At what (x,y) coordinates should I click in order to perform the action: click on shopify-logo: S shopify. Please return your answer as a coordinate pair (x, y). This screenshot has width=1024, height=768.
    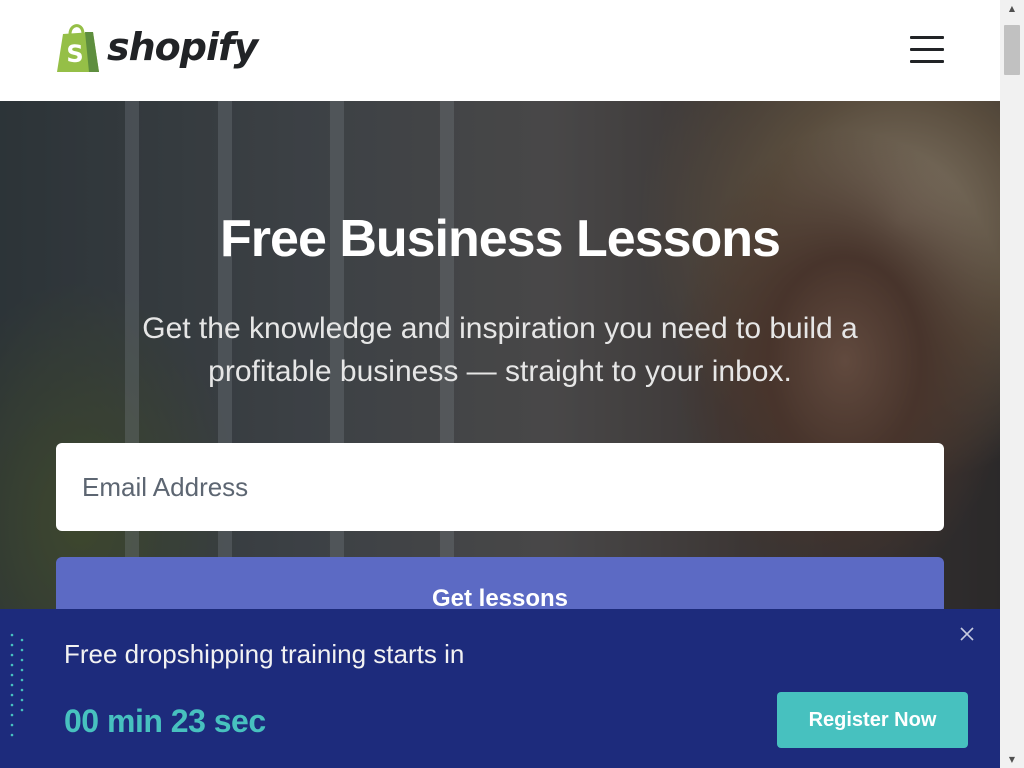
    Looking at the image, I should click on (156, 47).